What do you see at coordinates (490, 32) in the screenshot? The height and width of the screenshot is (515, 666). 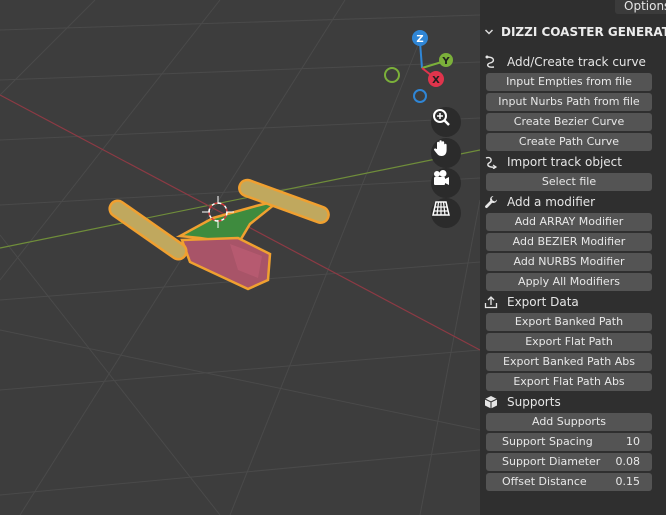 I see `chevron-down-icon` at bounding box center [490, 32].